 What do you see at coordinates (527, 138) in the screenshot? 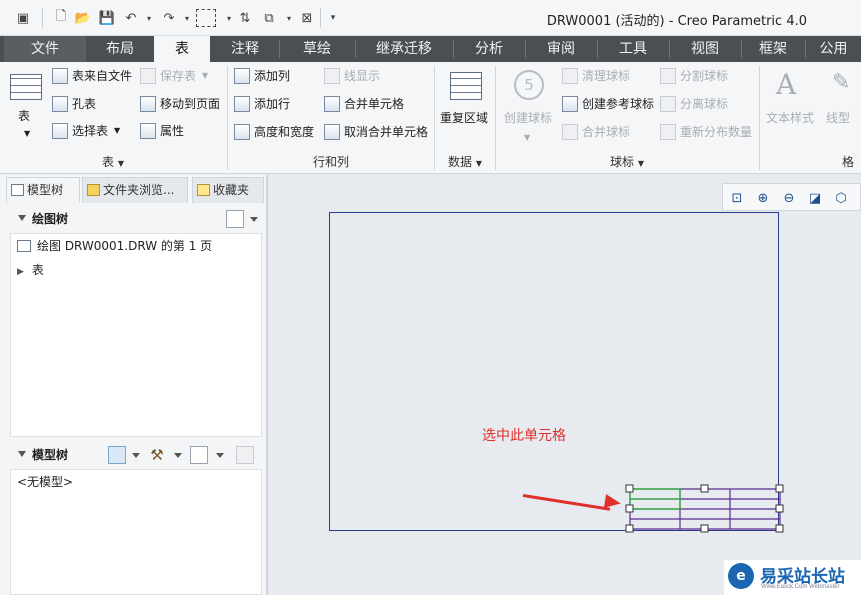
I see `create-balloon-dropdown-icon: ▼` at bounding box center [527, 138].